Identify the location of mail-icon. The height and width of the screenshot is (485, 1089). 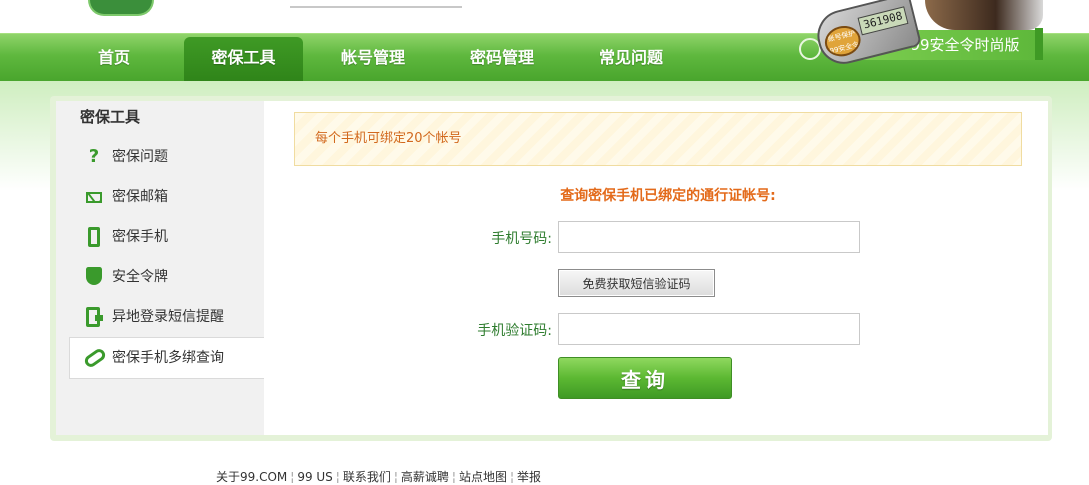
(94, 197).